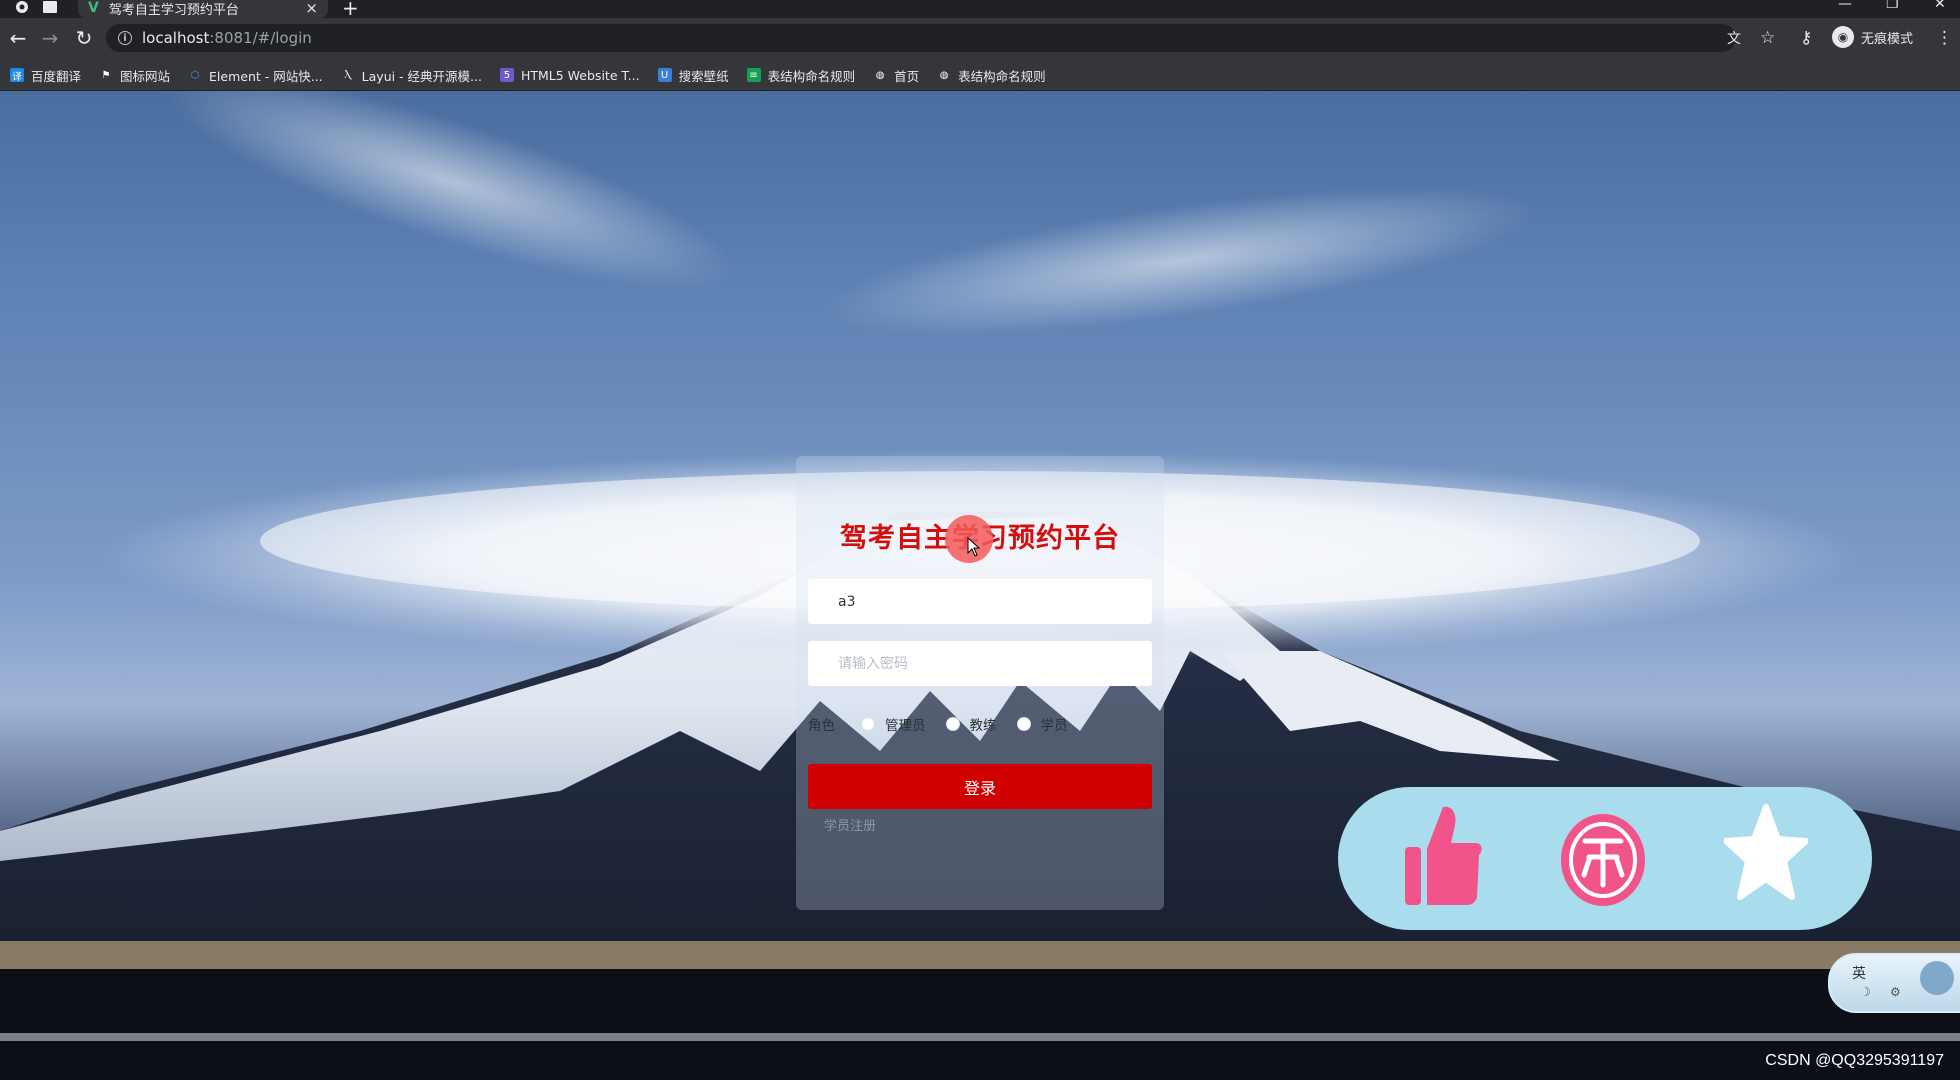 Image resolution: width=1960 pixels, height=1080 pixels. Describe the element at coordinates (980, 9) in the screenshot. I see `tab-strip: V 驾考自主学习预约平台 × + — ❐ ✕` at that location.